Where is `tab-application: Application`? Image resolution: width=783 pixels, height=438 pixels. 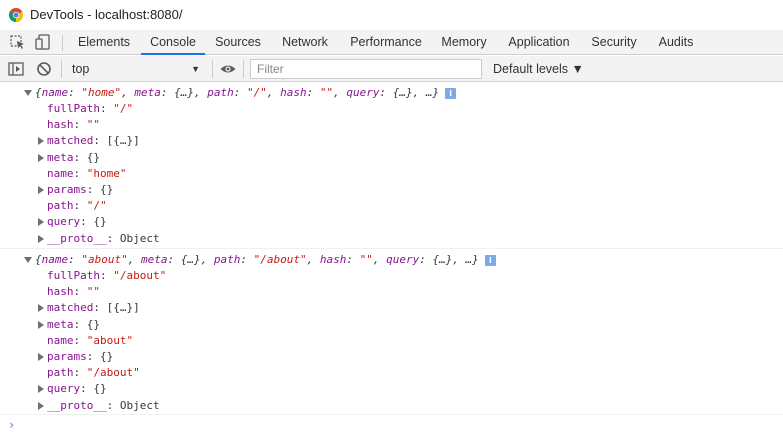
tab-application: Application is located at coordinates (539, 42).